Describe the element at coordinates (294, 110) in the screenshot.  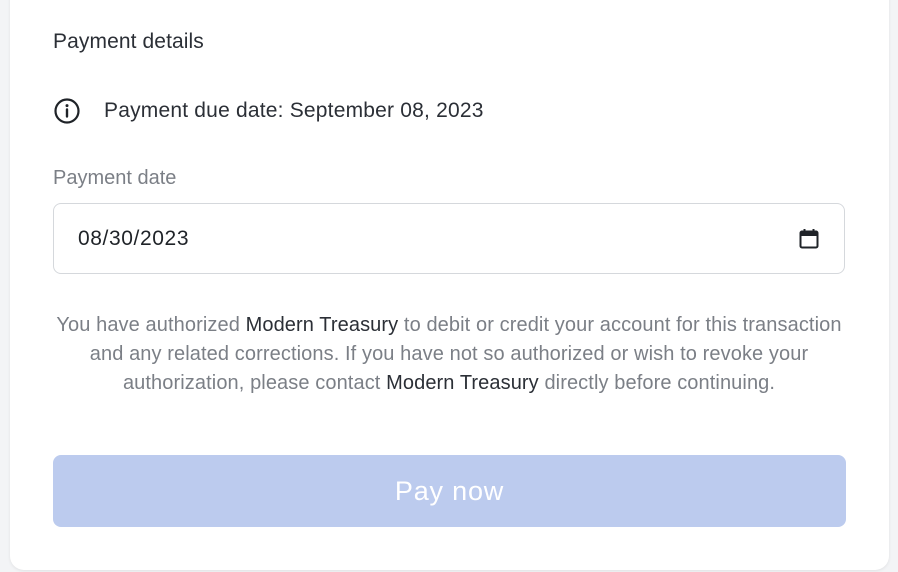
I see `due-date-text: Payment due date: September 08, 2023` at that location.